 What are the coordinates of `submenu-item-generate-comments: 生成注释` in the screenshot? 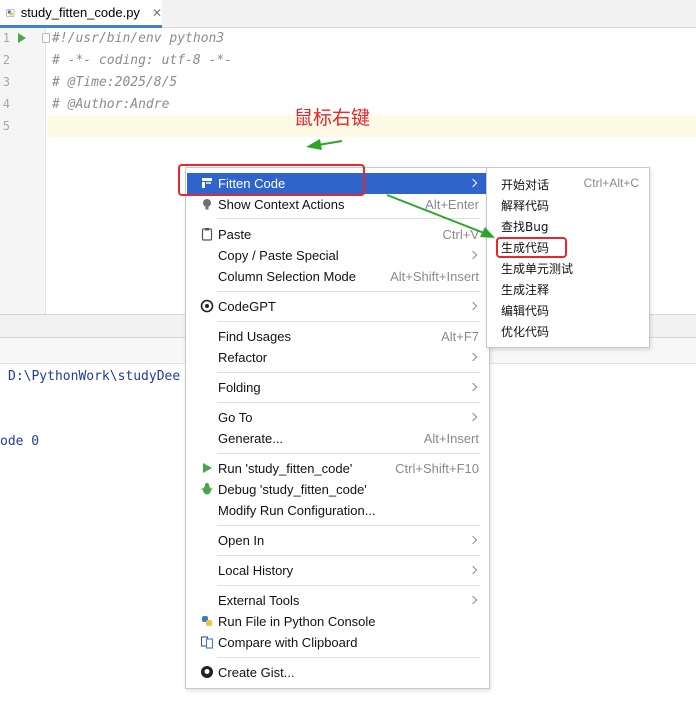 It's located at (568, 288).